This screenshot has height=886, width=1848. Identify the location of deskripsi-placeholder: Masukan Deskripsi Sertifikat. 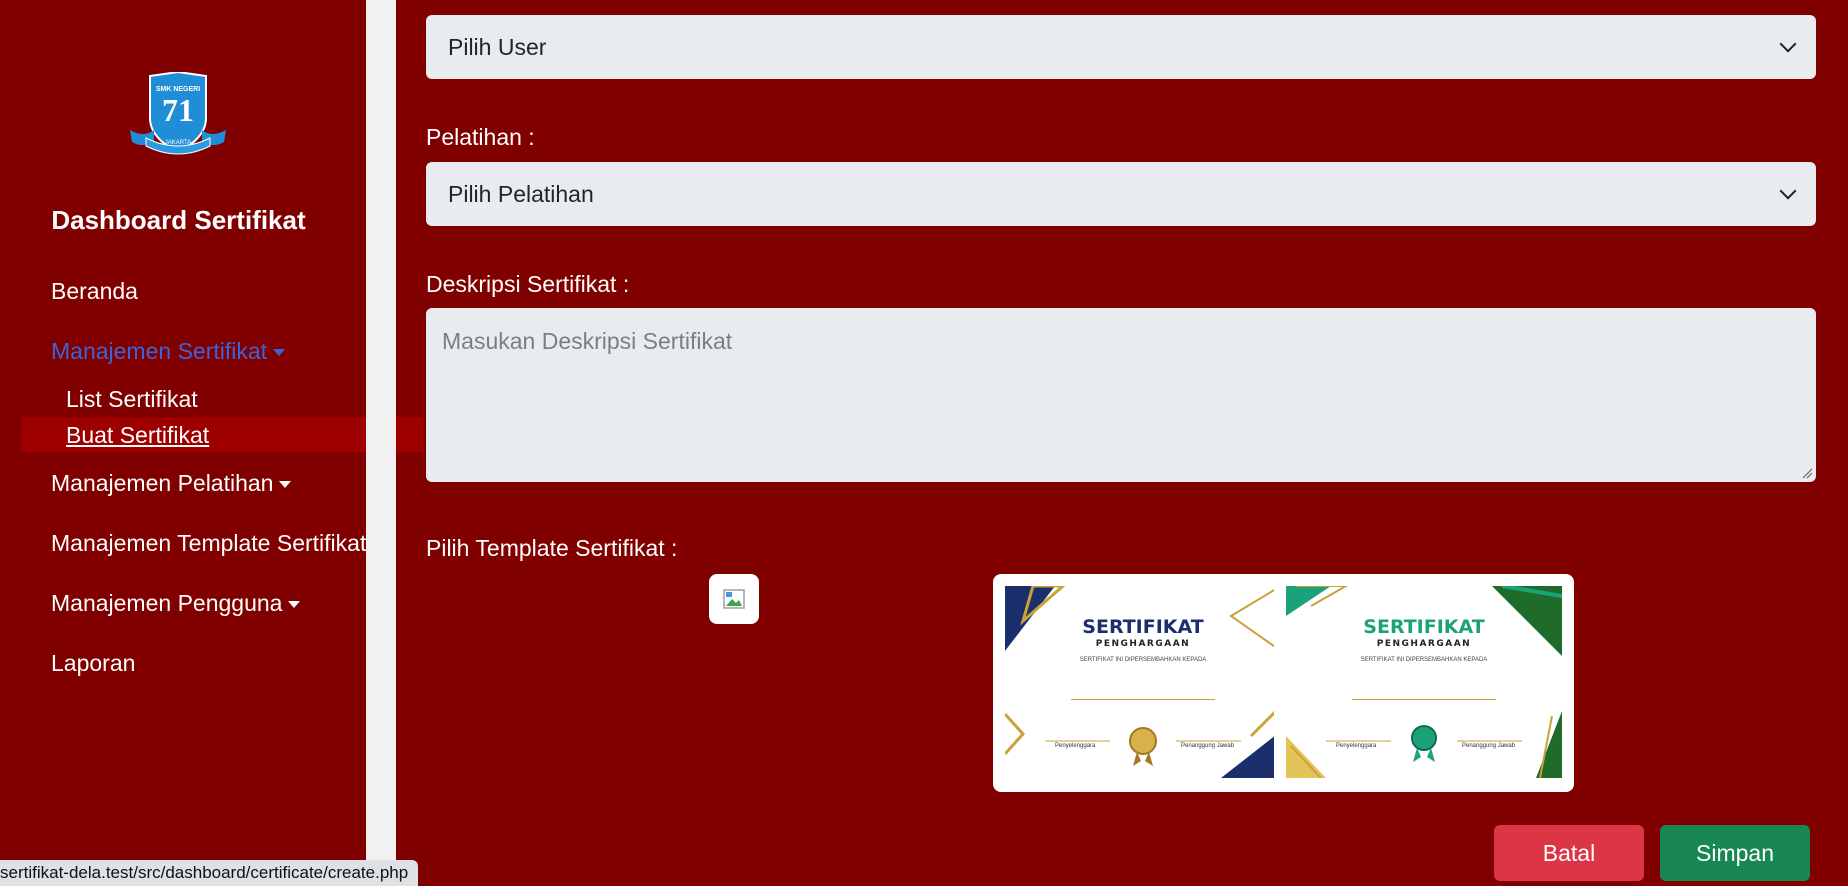
(587, 341).